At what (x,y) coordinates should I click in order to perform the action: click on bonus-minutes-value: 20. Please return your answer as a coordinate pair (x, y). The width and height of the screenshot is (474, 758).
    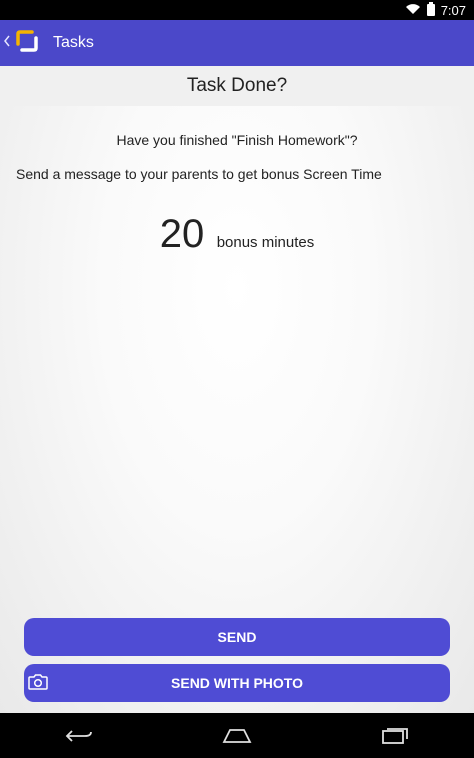
    Looking at the image, I should click on (182, 234).